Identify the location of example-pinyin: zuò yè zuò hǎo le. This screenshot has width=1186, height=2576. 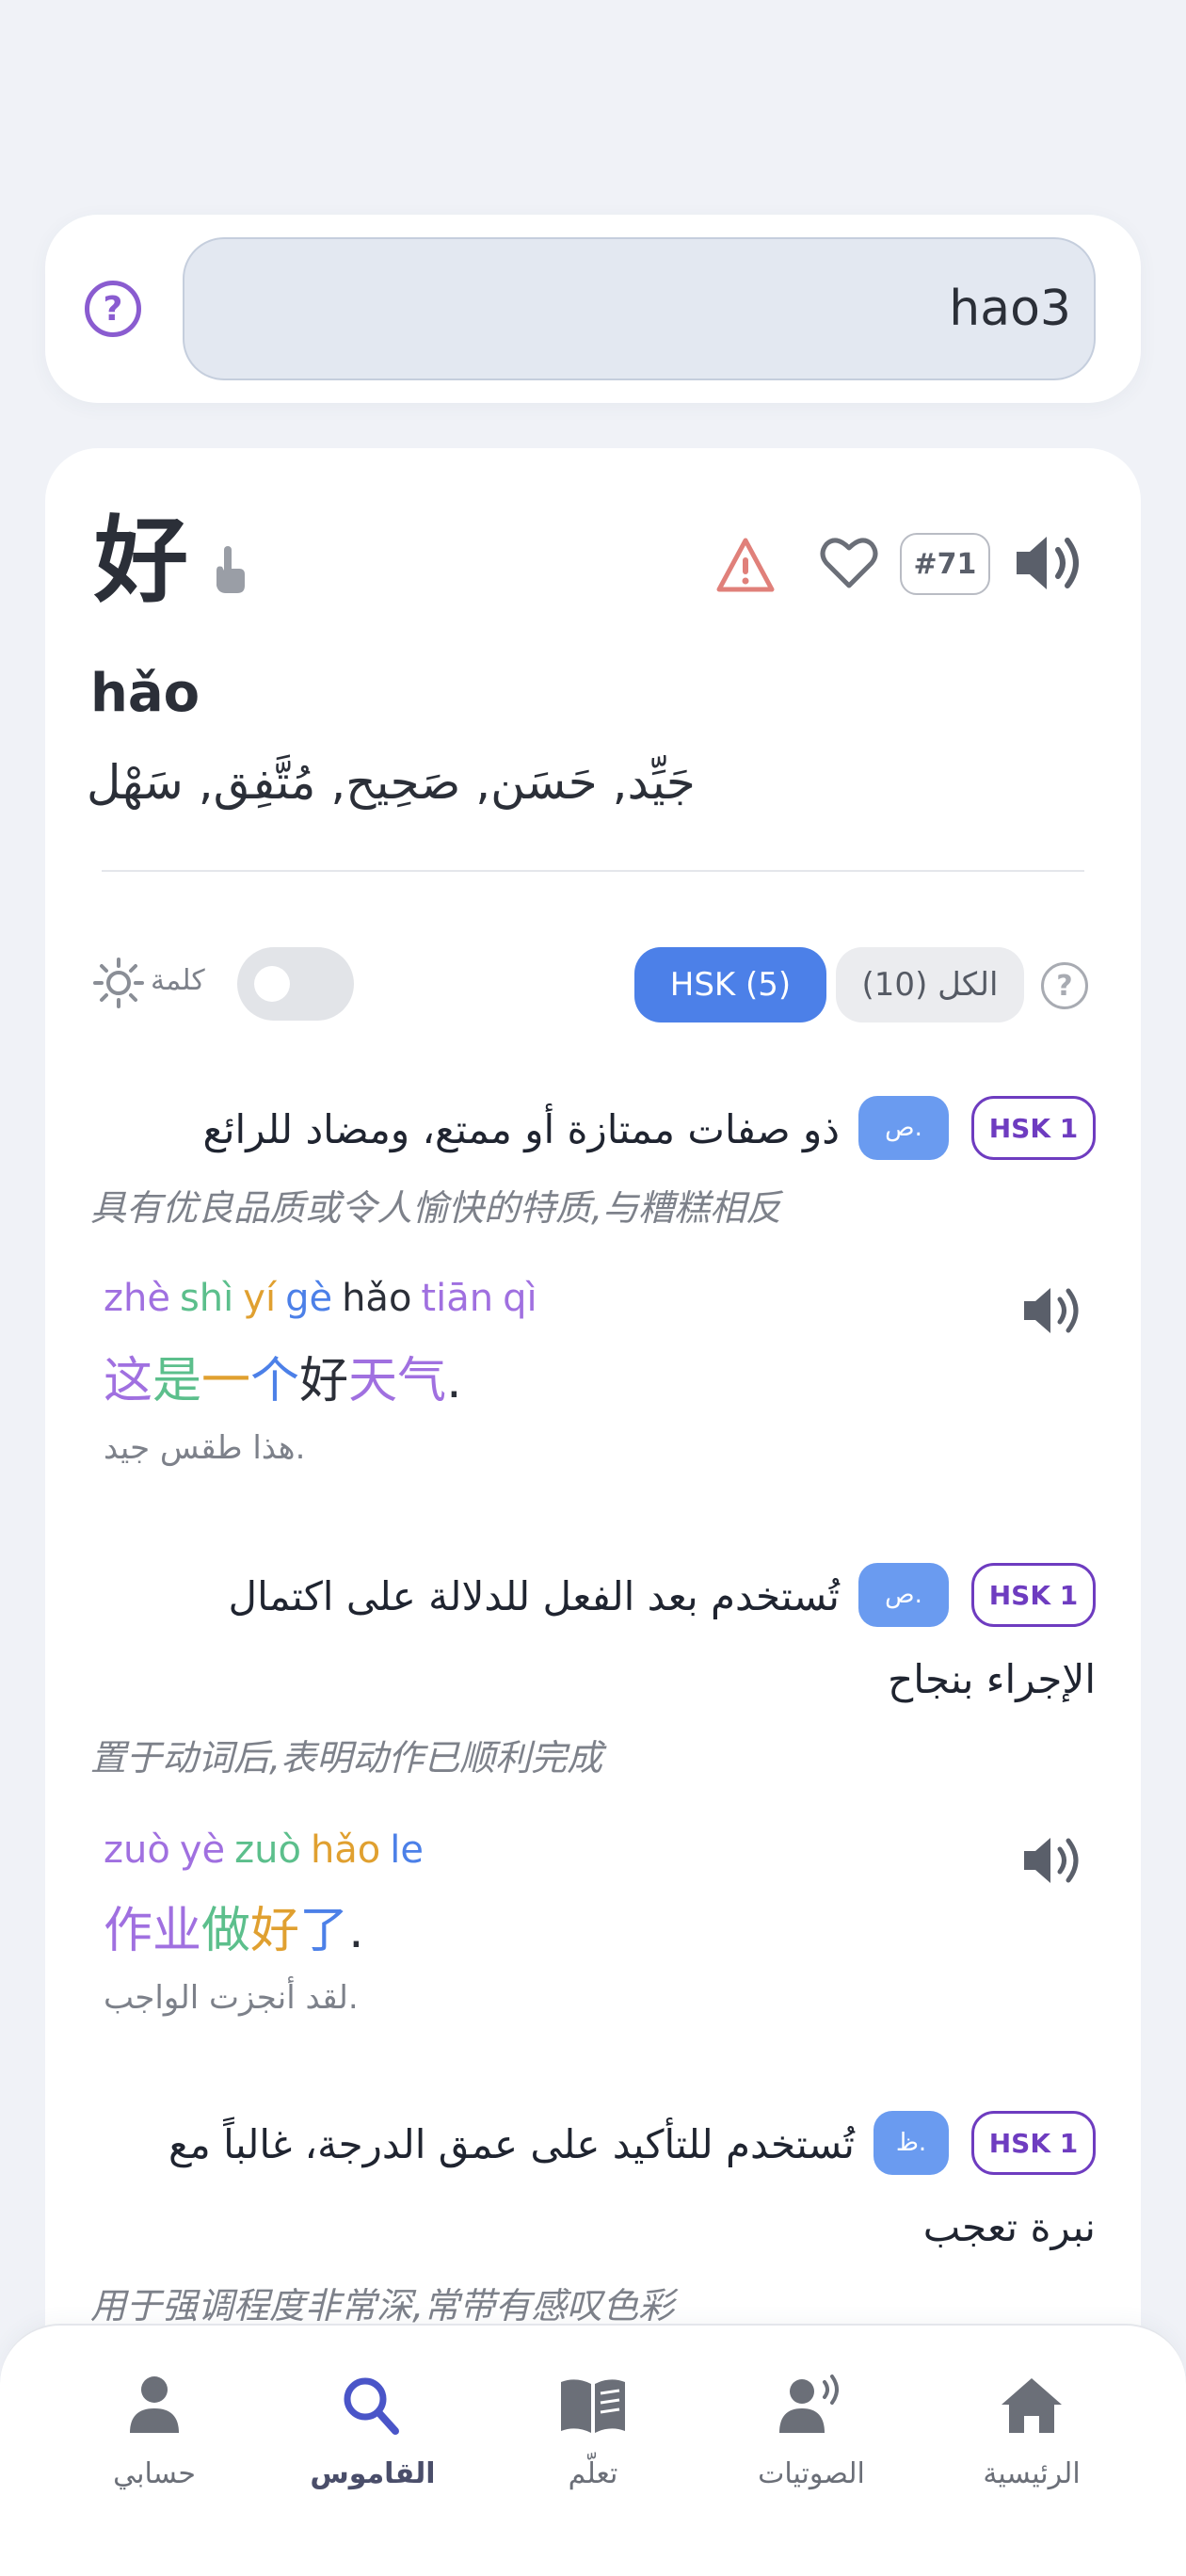
(268, 1850).